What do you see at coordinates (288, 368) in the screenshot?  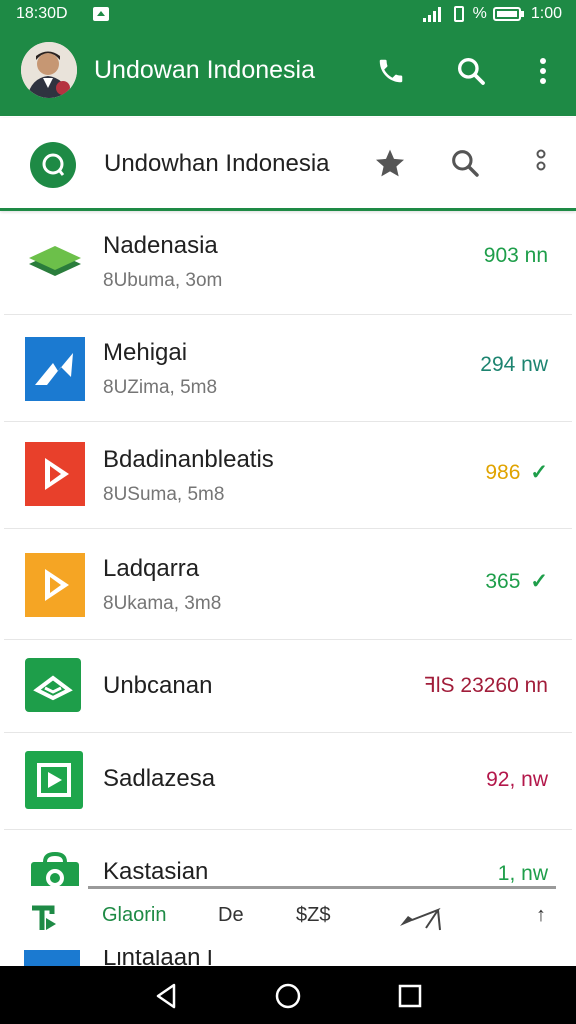 I see `list-item: Mehigai 8UZima, 5m8 294 nw` at bounding box center [288, 368].